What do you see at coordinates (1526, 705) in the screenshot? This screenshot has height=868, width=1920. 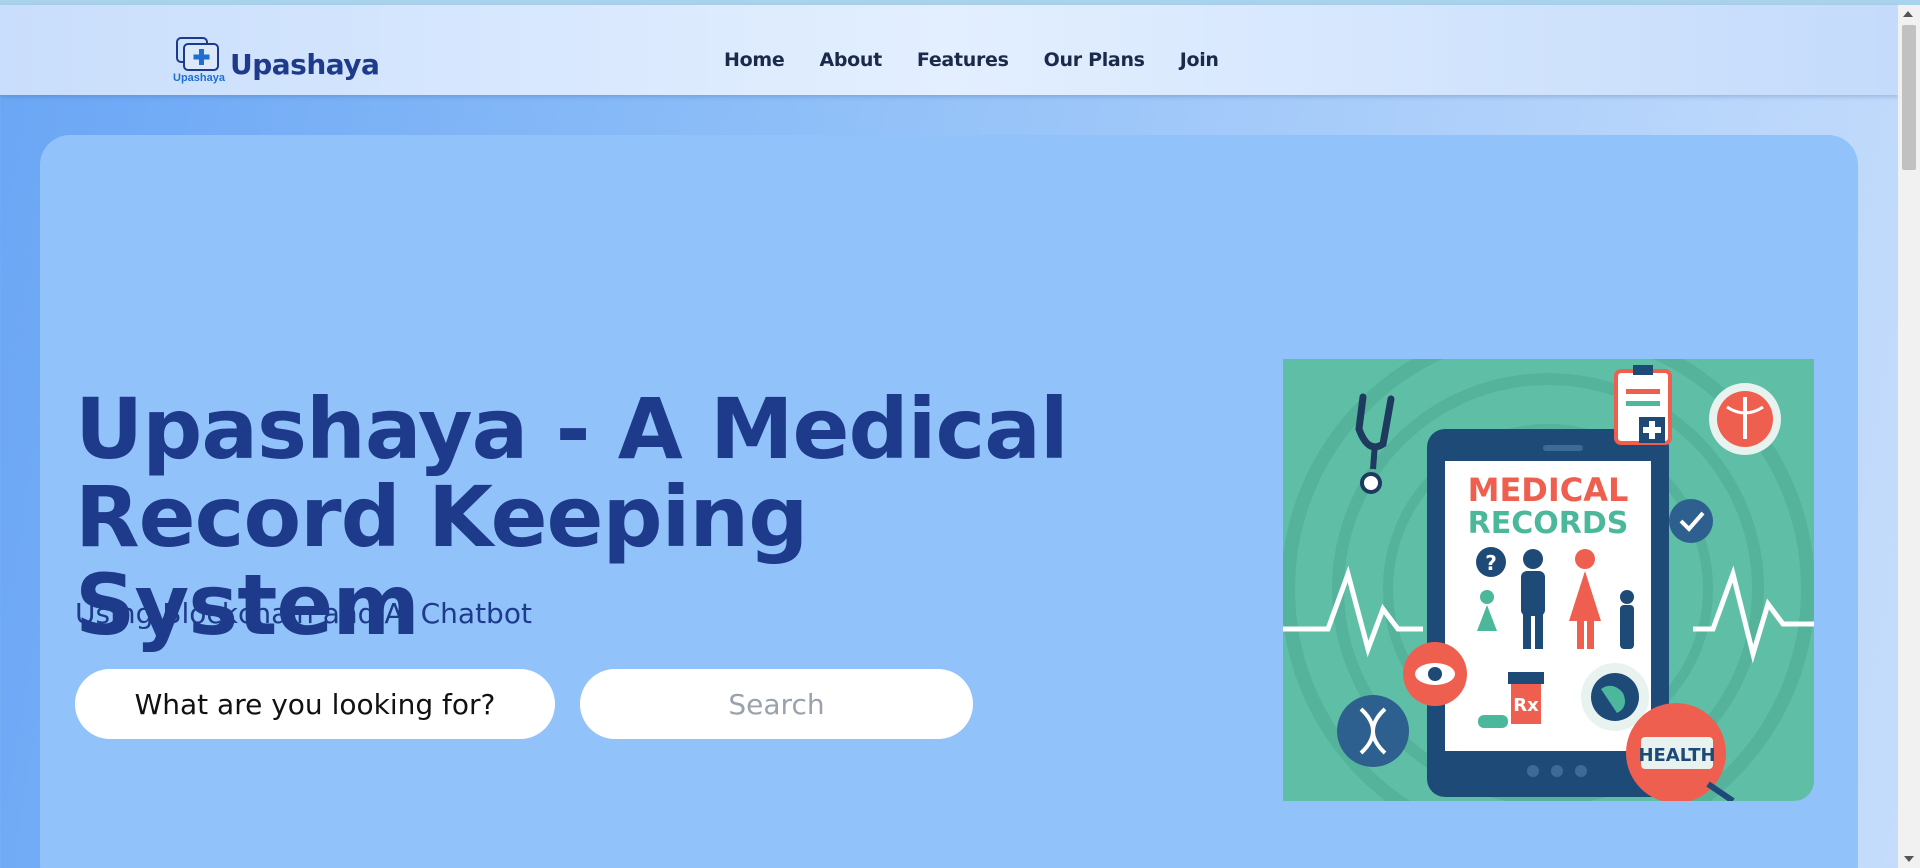 I see `svg-text: Rx` at bounding box center [1526, 705].